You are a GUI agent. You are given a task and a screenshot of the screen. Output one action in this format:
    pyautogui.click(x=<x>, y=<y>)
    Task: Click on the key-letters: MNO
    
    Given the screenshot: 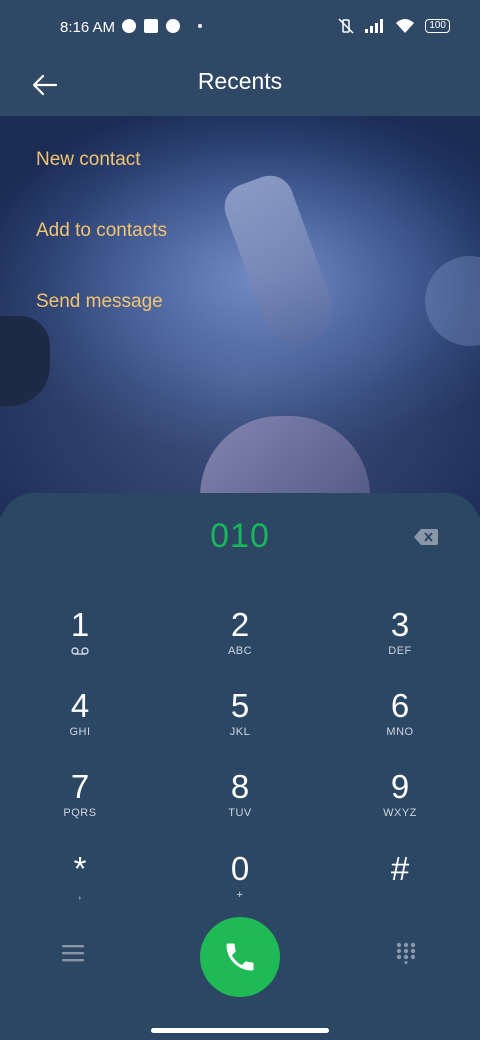 What is the action you would take?
    pyautogui.click(x=400, y=732)
    